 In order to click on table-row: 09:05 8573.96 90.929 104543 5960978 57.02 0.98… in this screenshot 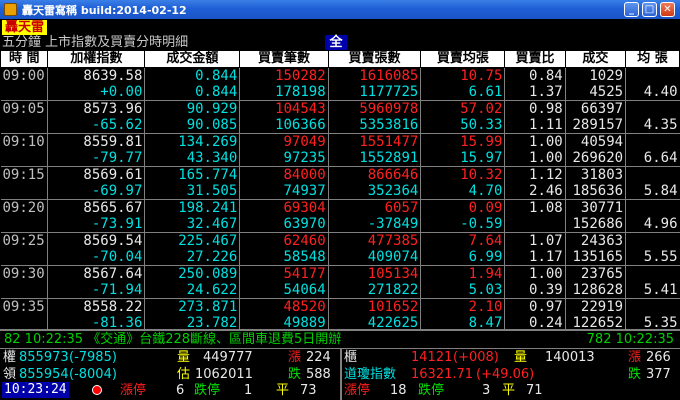, I will do `click(340, 108)`.